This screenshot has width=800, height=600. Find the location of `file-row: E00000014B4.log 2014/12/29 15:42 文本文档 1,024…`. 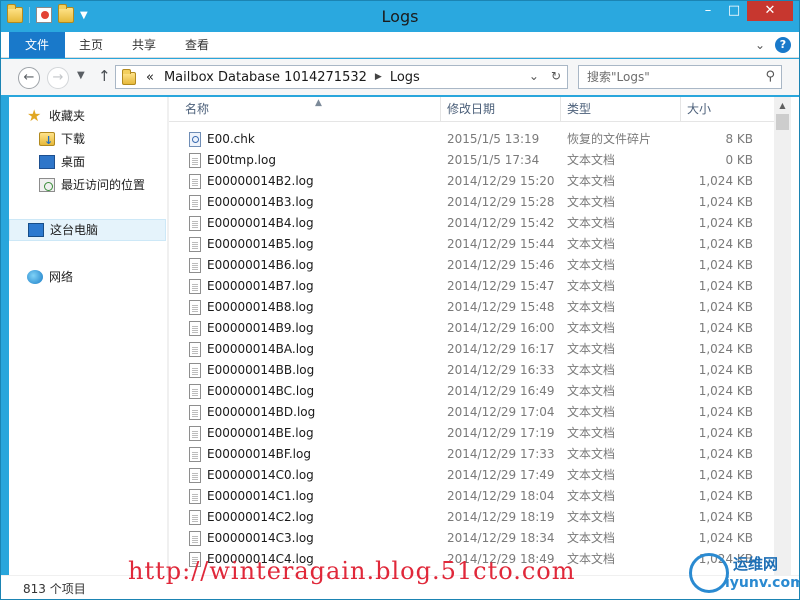

file-row: E00000014B4.log 2014/12/29 15:42 文本文档 1,024… is located at coordinates (471, 223).